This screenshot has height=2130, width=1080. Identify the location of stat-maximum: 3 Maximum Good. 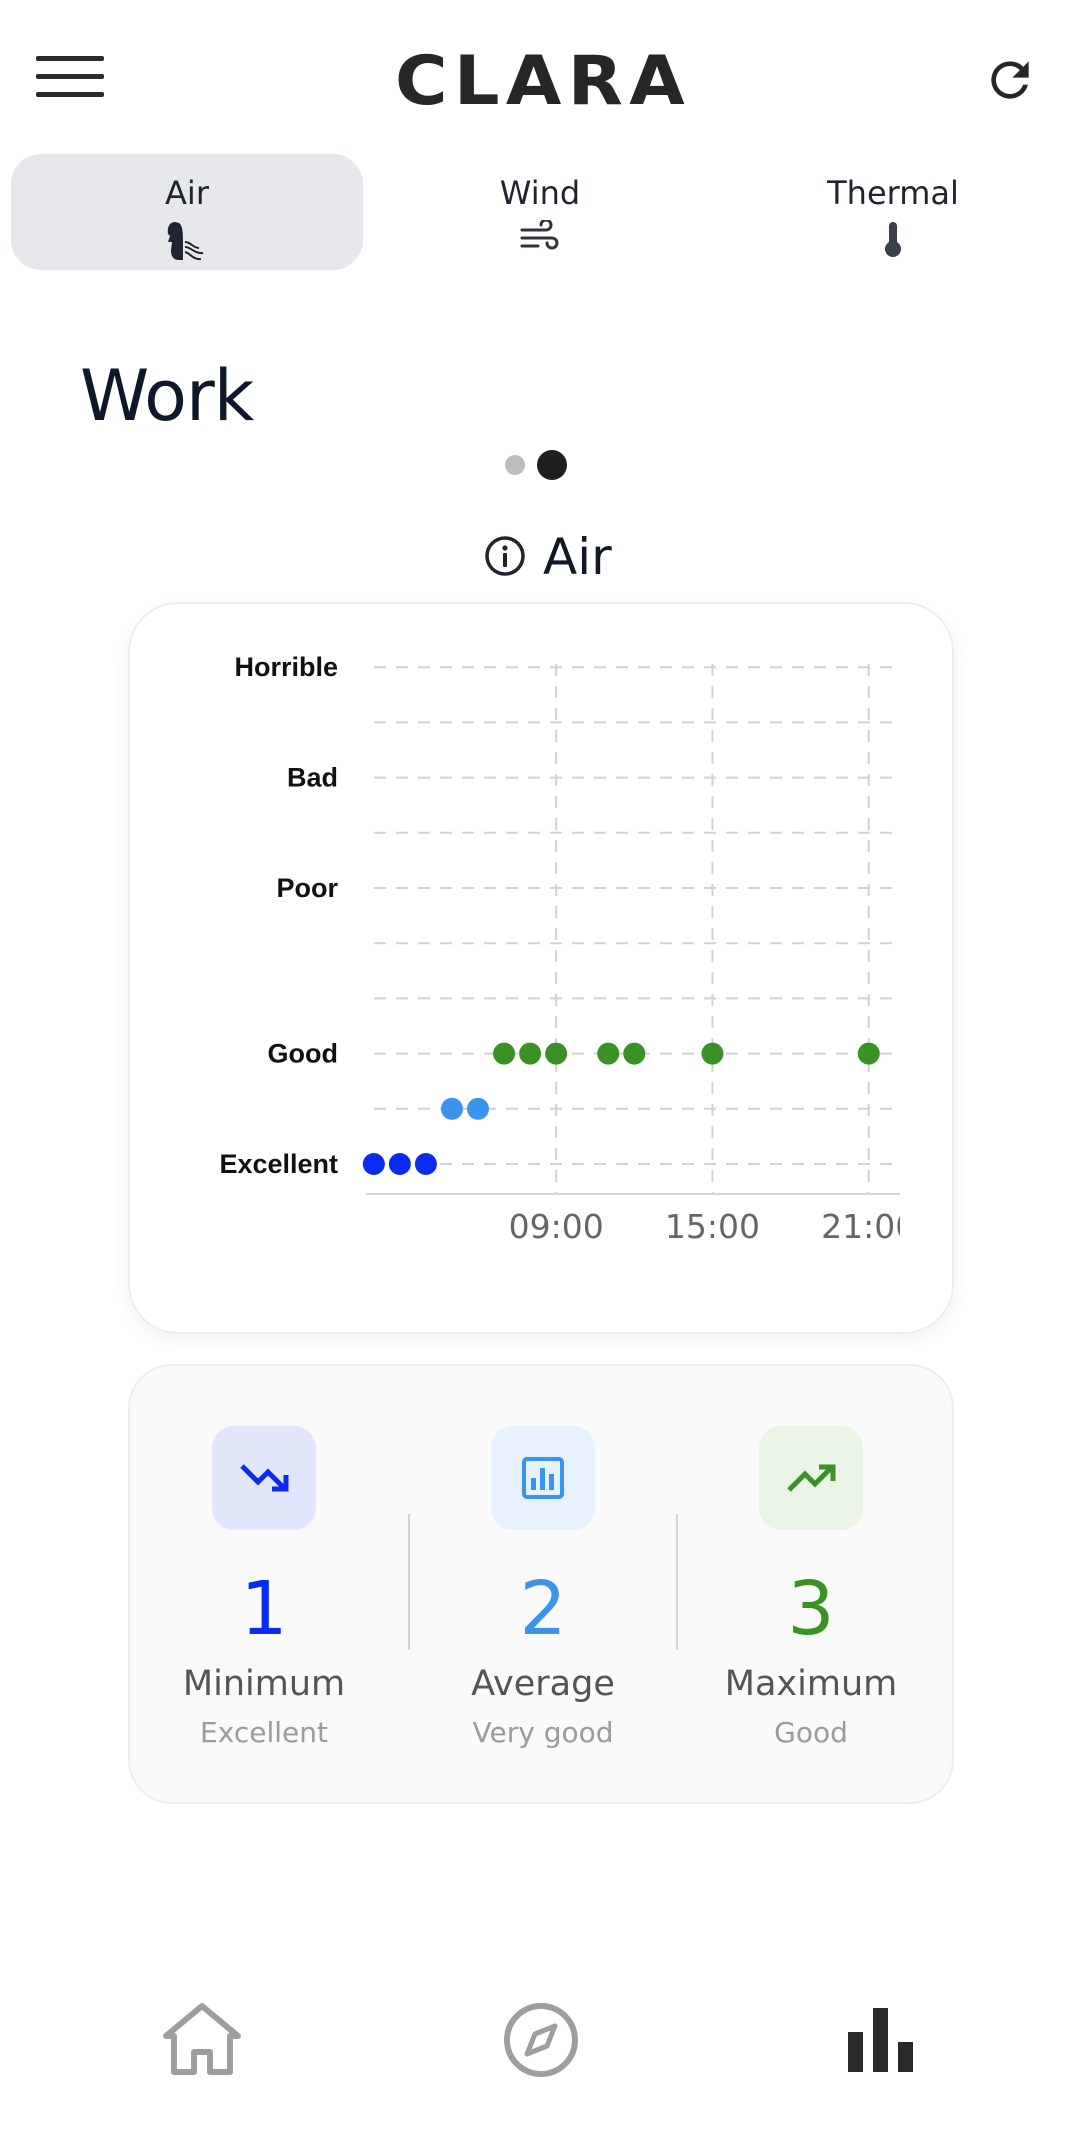
(811, 1596).